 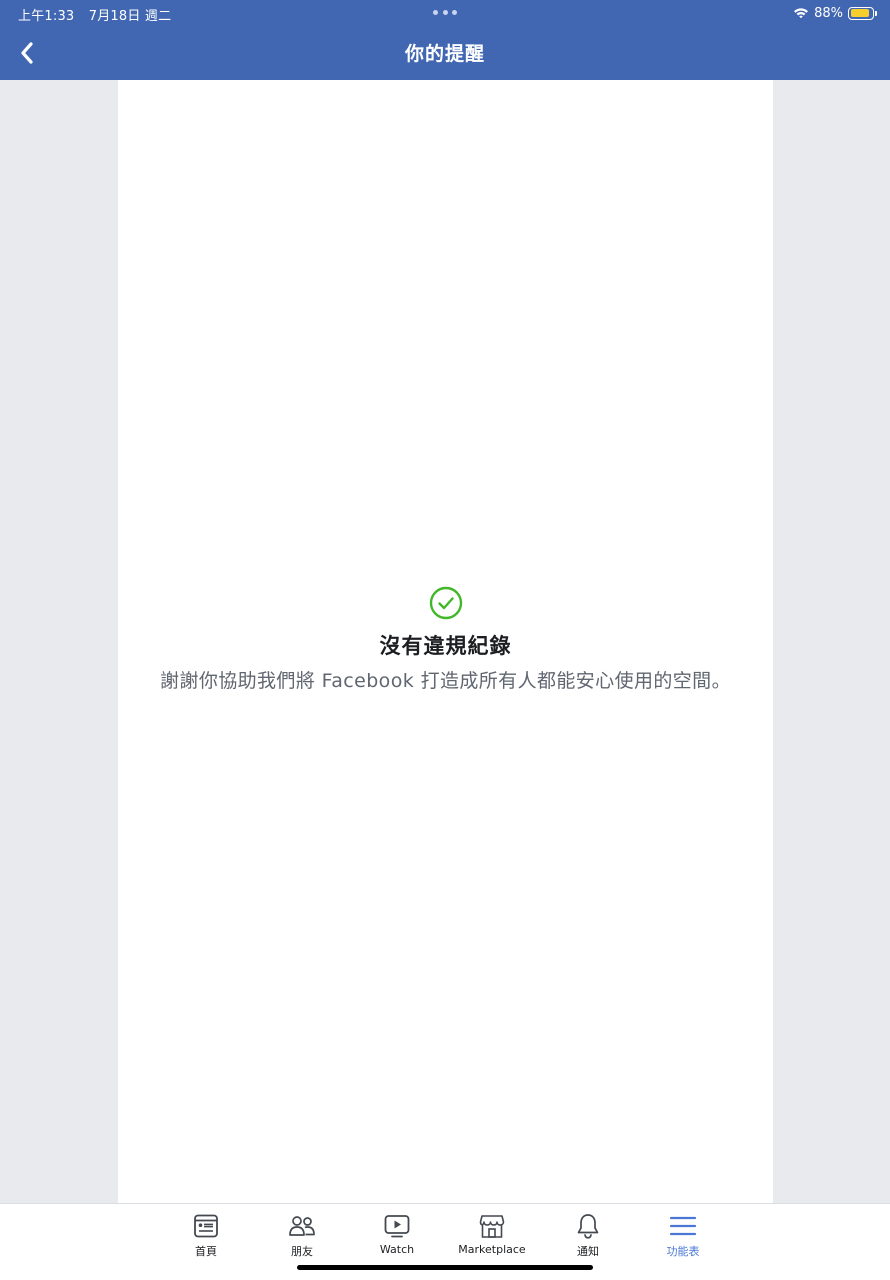 I want to click on wifi-icon, so click(x=801, y=13).